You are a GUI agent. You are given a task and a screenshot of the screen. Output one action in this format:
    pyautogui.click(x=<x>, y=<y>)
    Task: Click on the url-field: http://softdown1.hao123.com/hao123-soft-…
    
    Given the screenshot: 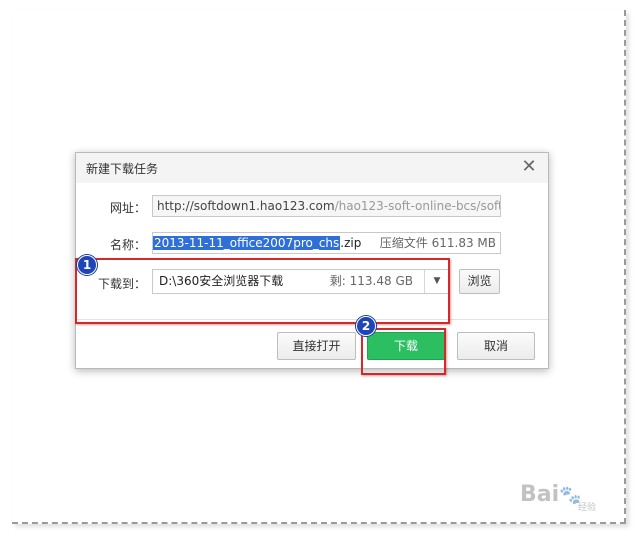 What is the action you would take?
    pyautogui.click(x=326, y=206)
    